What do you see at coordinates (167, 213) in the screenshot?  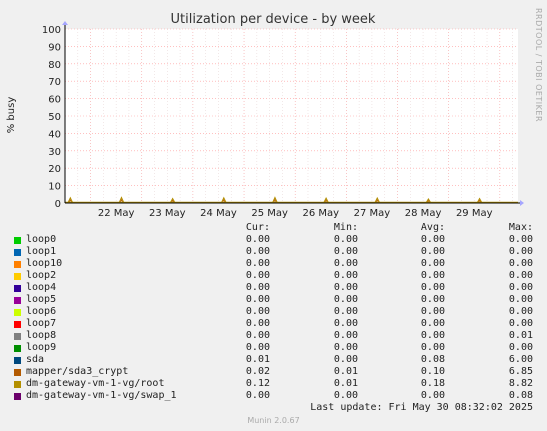 I see `x-tick-label: 23 May` at bounding box center [167, 213].